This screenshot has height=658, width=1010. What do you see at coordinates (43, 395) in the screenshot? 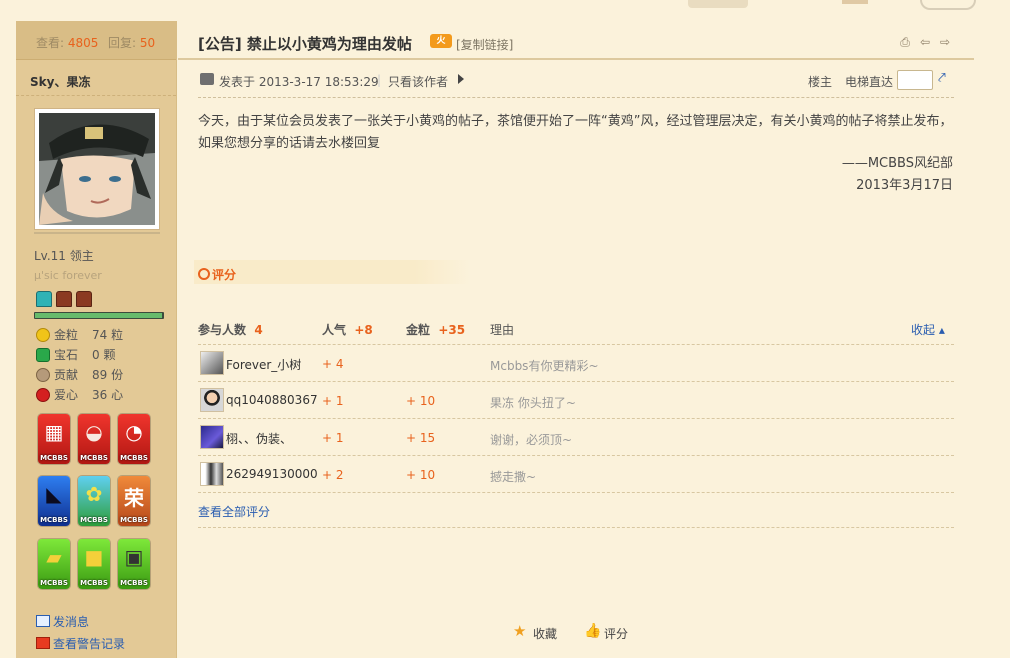
I see `heart-apple-icon` at bounding box center [43, 395].